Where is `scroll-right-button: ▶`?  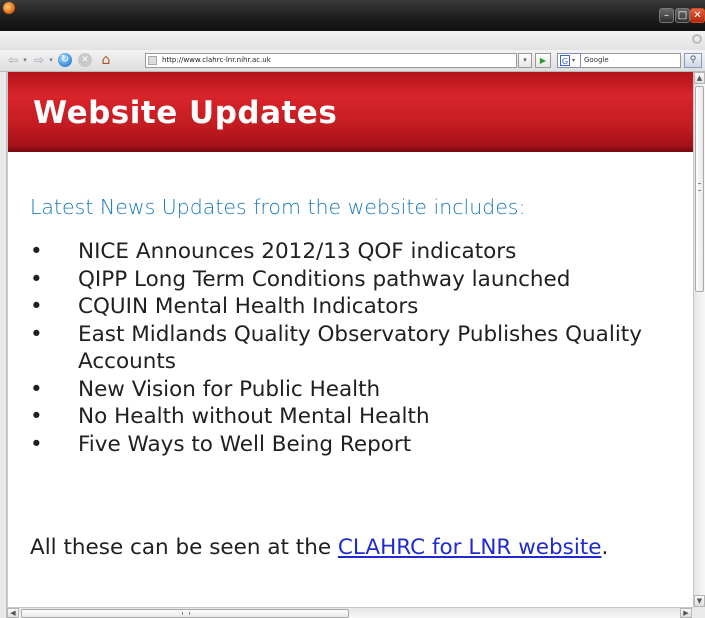 scroll-right-button: ▶ is located at coordinates (686, 613).